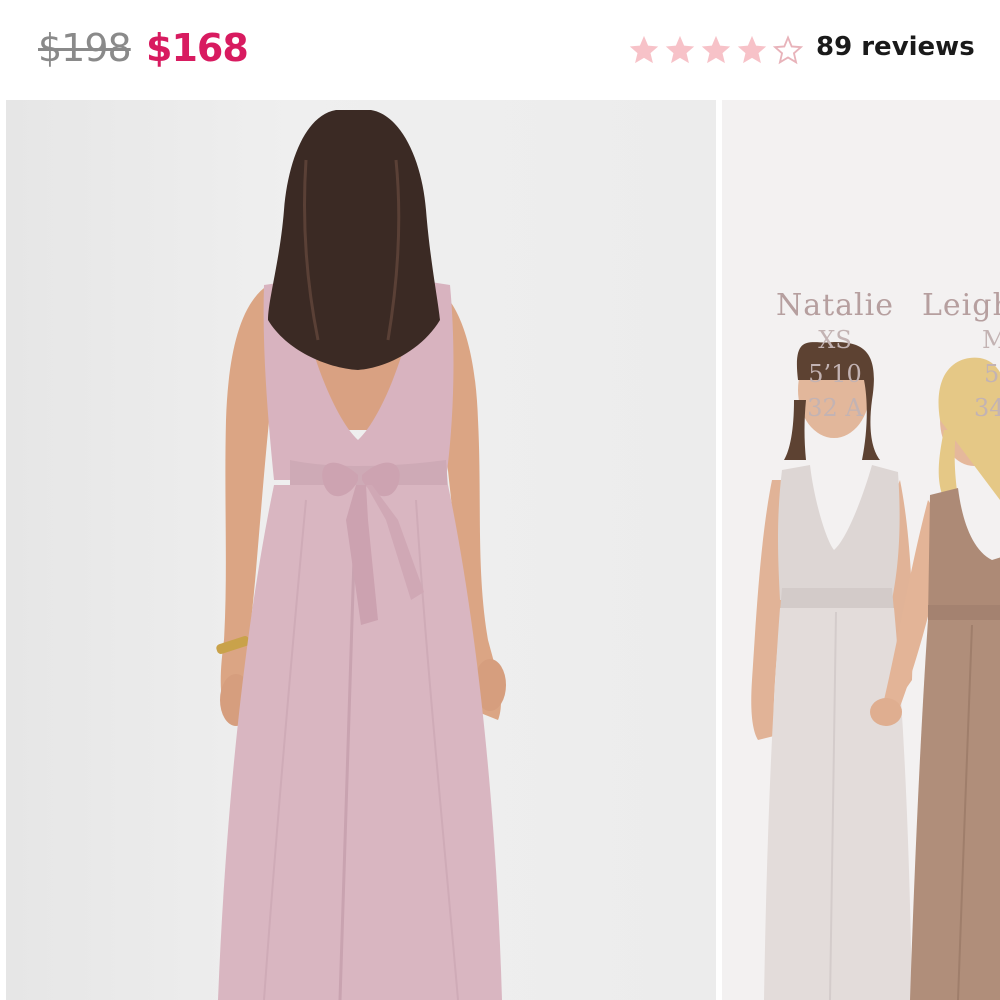 The height and width of the screenshot is (1000, 1000). Describe the element at coordinates (500, 50) in the screenshot. I see `product-header: $198 $168 89 reviews` at that location.